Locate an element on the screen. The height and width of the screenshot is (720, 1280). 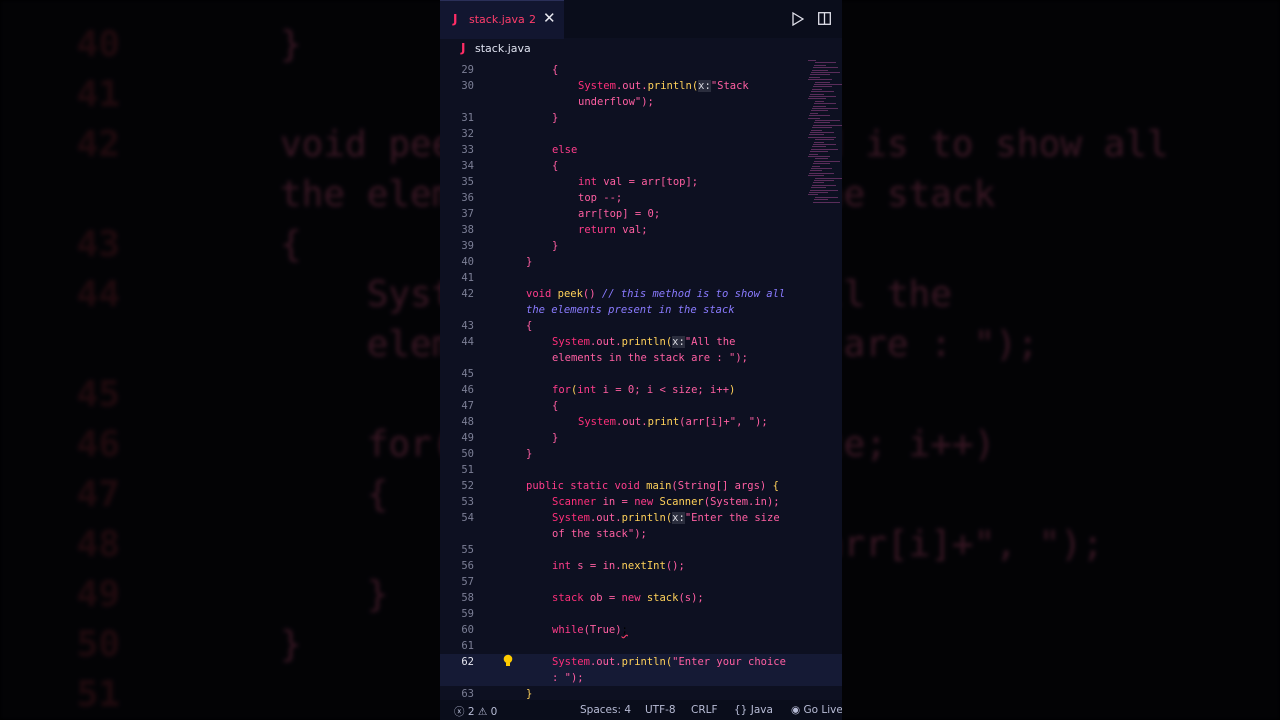
code-line: 56 int s = in.nextInt(); is located at coordinates (641, 566).